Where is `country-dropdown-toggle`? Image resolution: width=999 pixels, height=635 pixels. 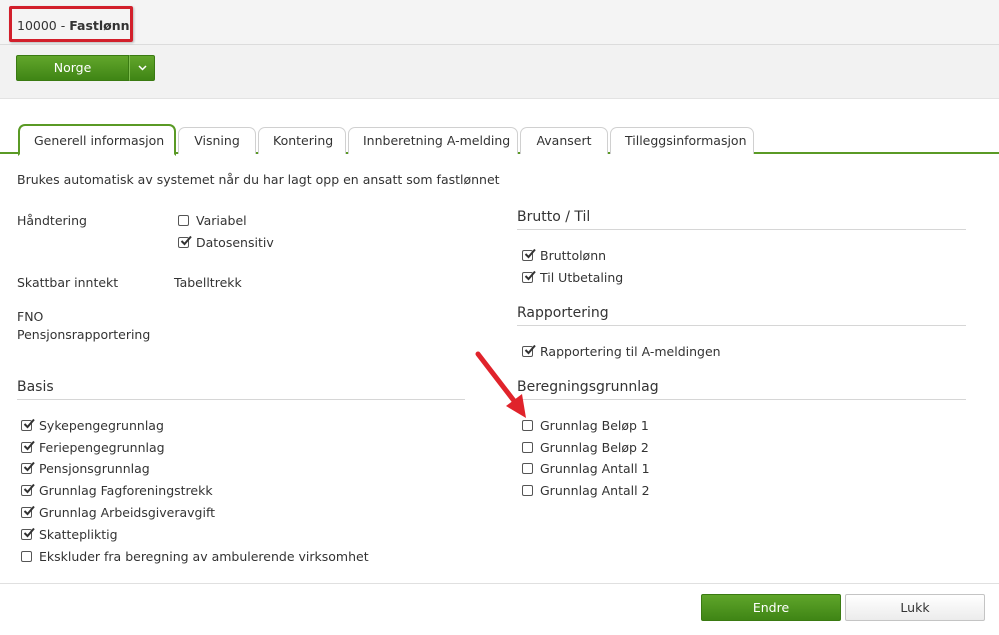
country-dropdown-toggle is located at coordinates (142, 68).